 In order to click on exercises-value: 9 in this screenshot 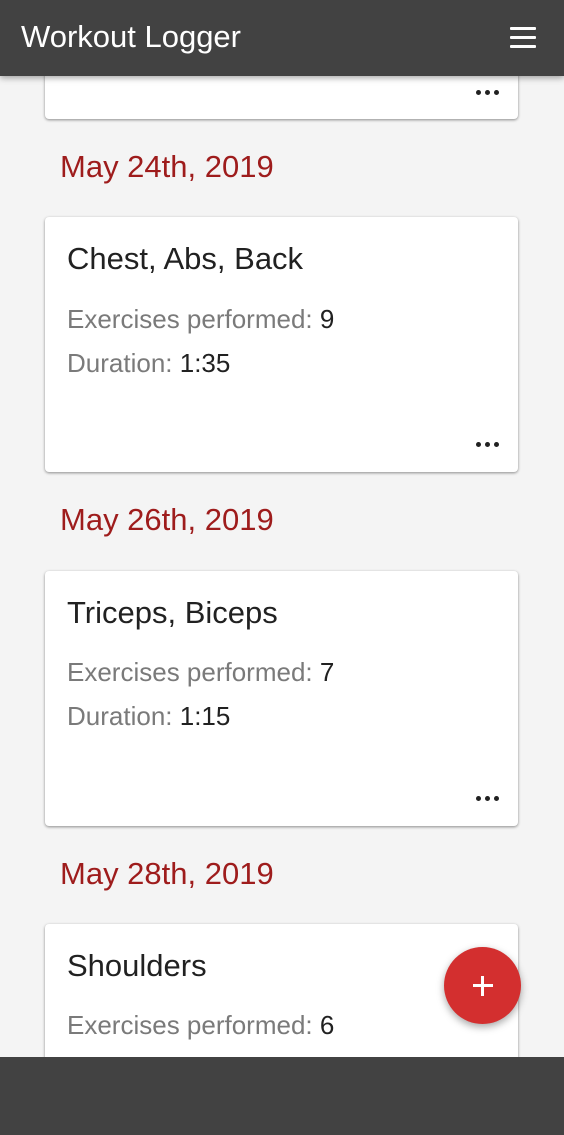, I will do `click(327, 319)`.